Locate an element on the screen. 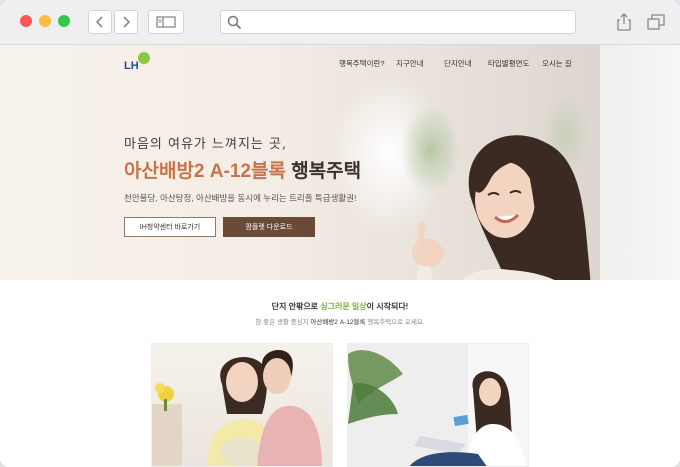 The height and width of the screenshot is (467, 680). tabs-icon is located at coordinates (656, 22).